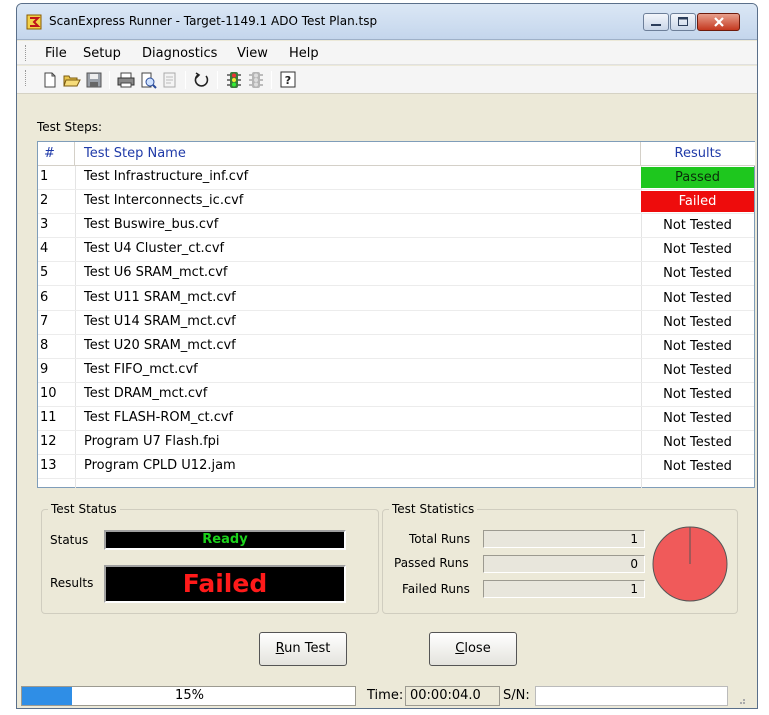 The image size is (769, 715). What do you see at coordinates (44, 201) in the screenshot?
I see `row-number: 2` at bounding box center [44, 201].